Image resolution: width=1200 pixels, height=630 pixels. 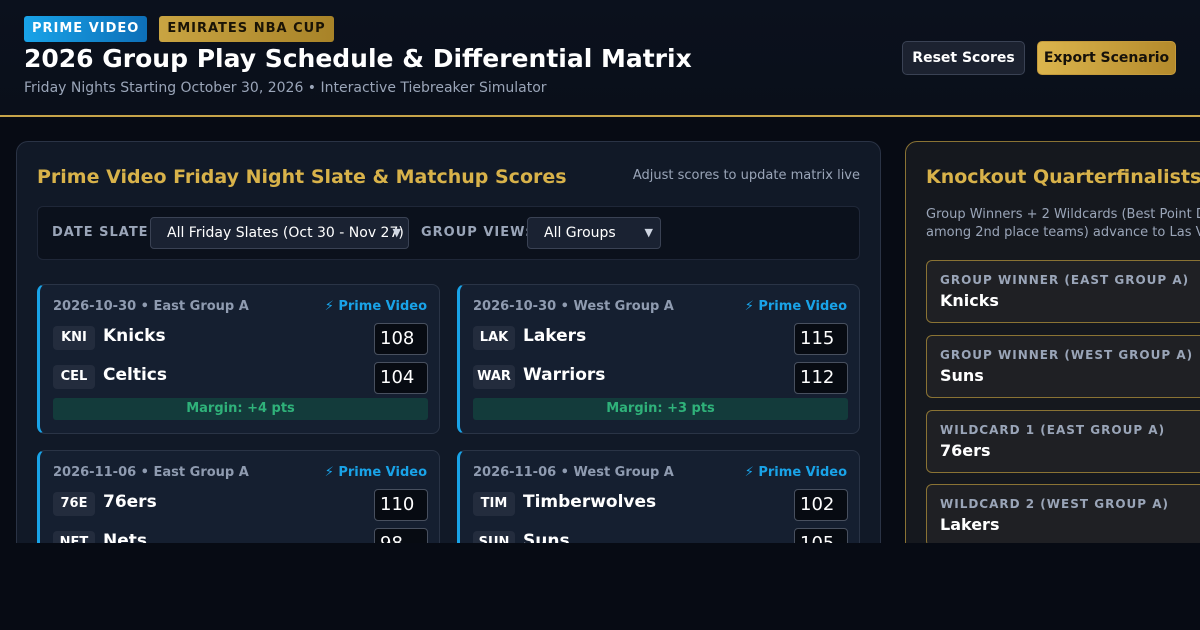 What do you see at coordinates (1053, 430) in the screenshot?
I see `slot-label: WILDCARD 1 (EAST GROUP A)` at bounding box center [1053, 430].